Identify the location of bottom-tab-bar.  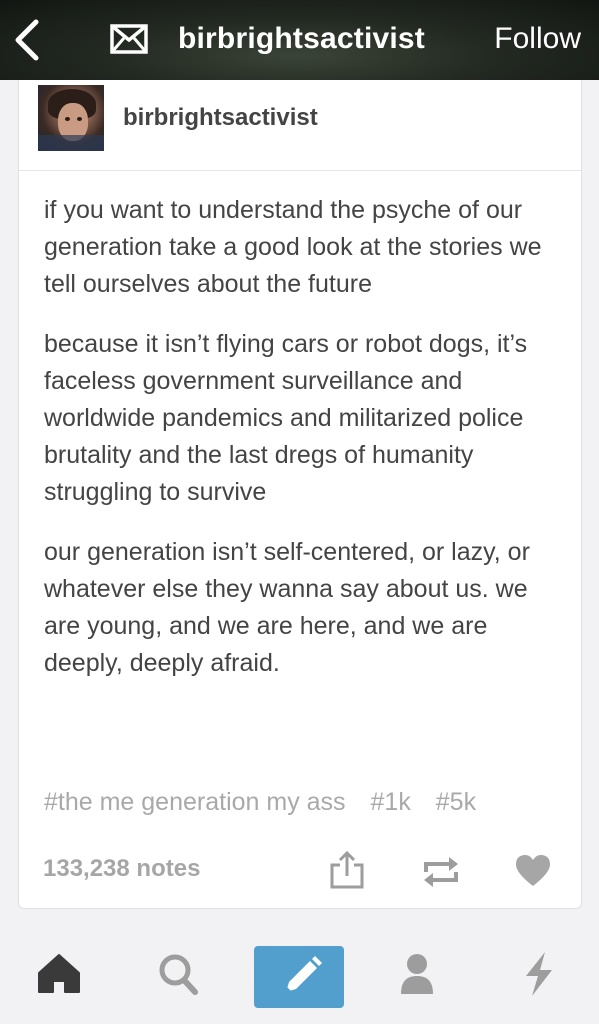
(299, 977).